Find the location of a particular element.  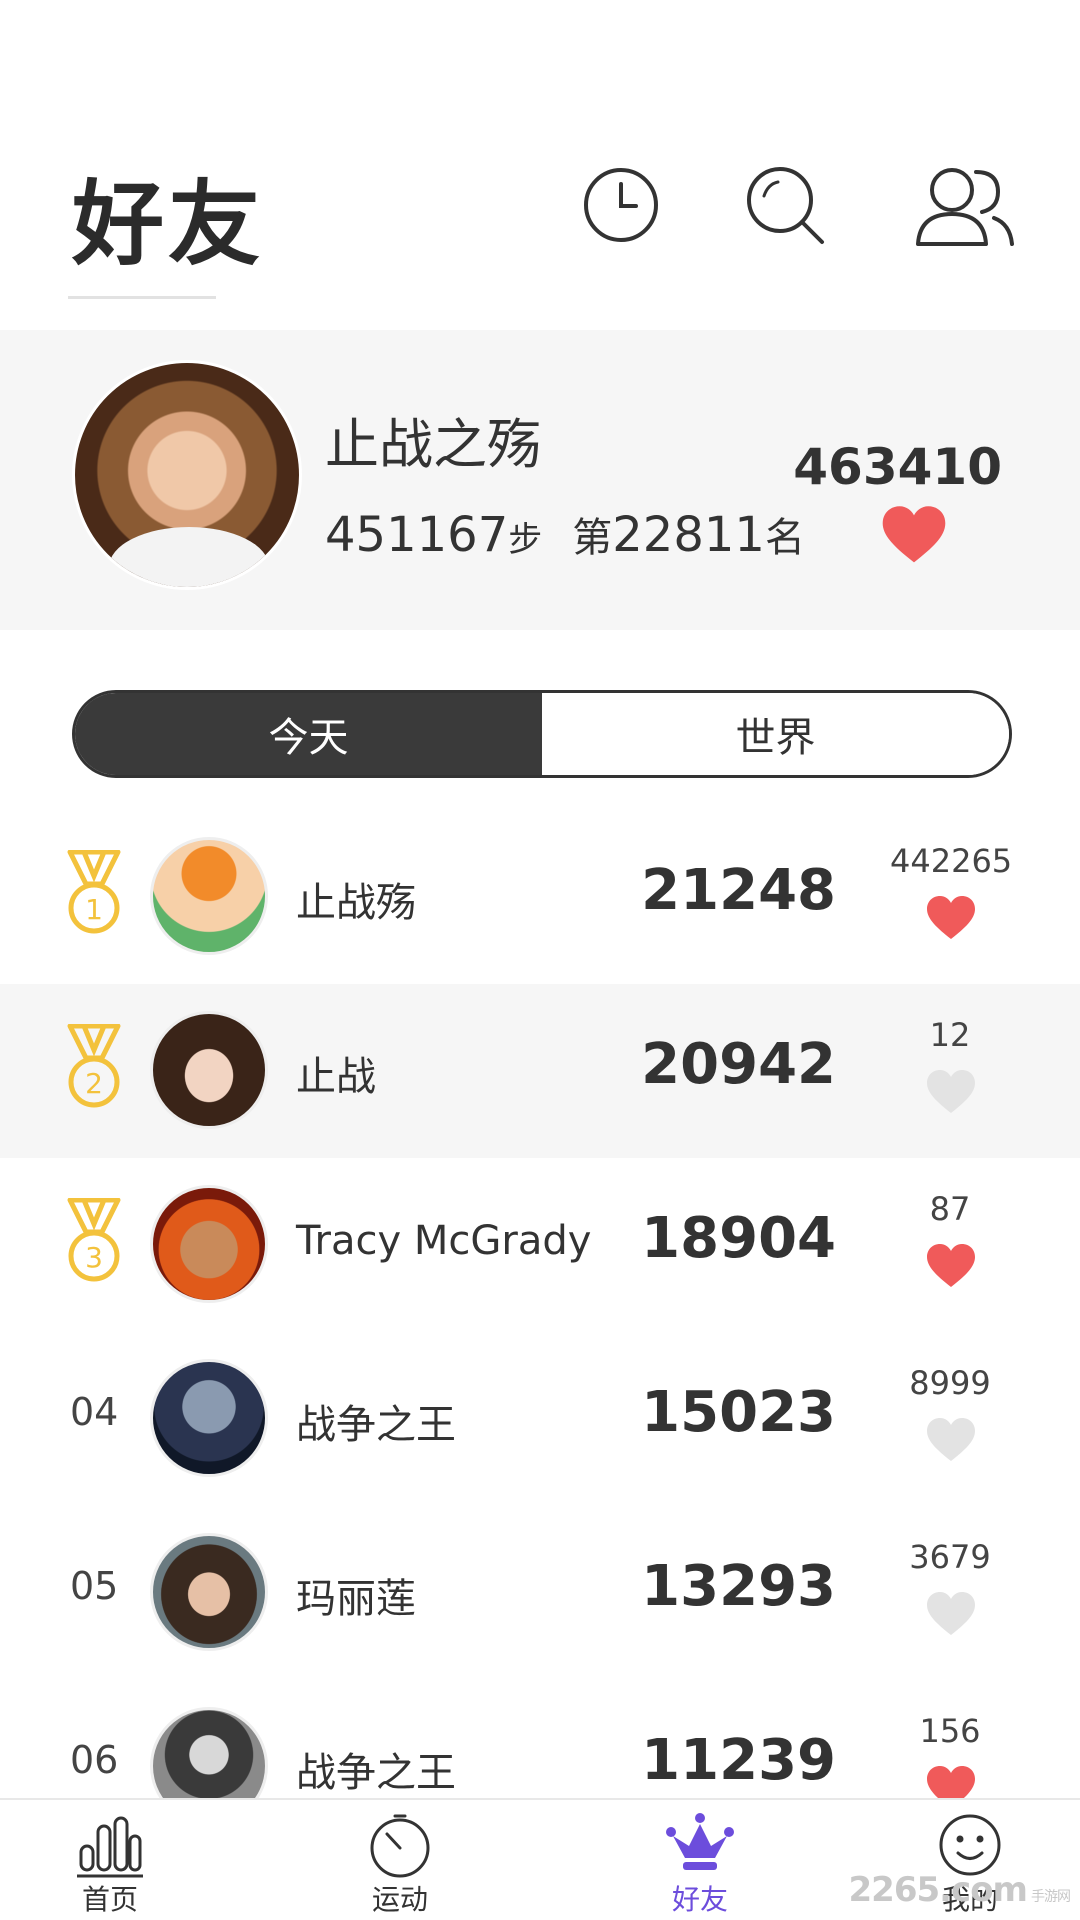

stopwatch-icon is located at coordinates (400, 1846).